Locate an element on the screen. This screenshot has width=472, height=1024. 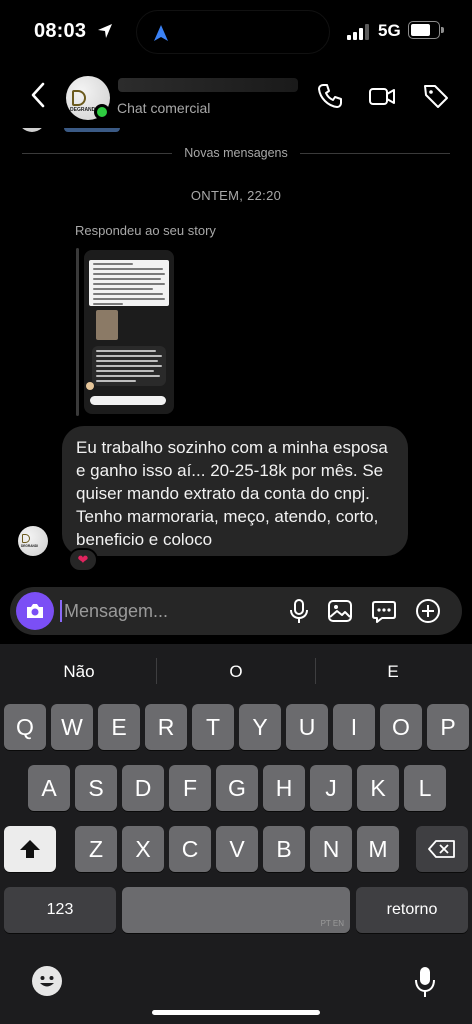
chat-subtitle: Chat comercial is located at coordinates (164, 108).